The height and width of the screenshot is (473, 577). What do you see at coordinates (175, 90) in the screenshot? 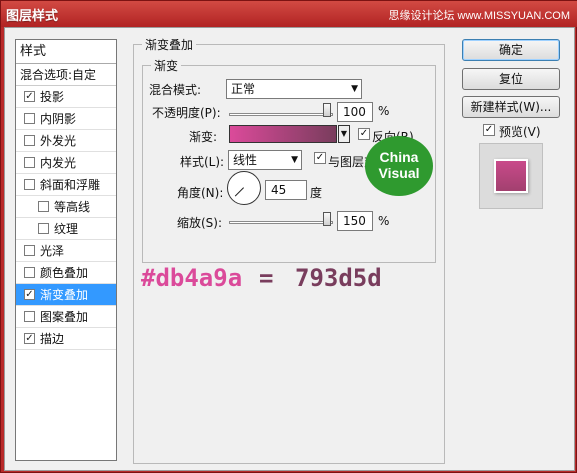
I see `blend-mode-label: 混合模式:` at bounding box center [175, 90].